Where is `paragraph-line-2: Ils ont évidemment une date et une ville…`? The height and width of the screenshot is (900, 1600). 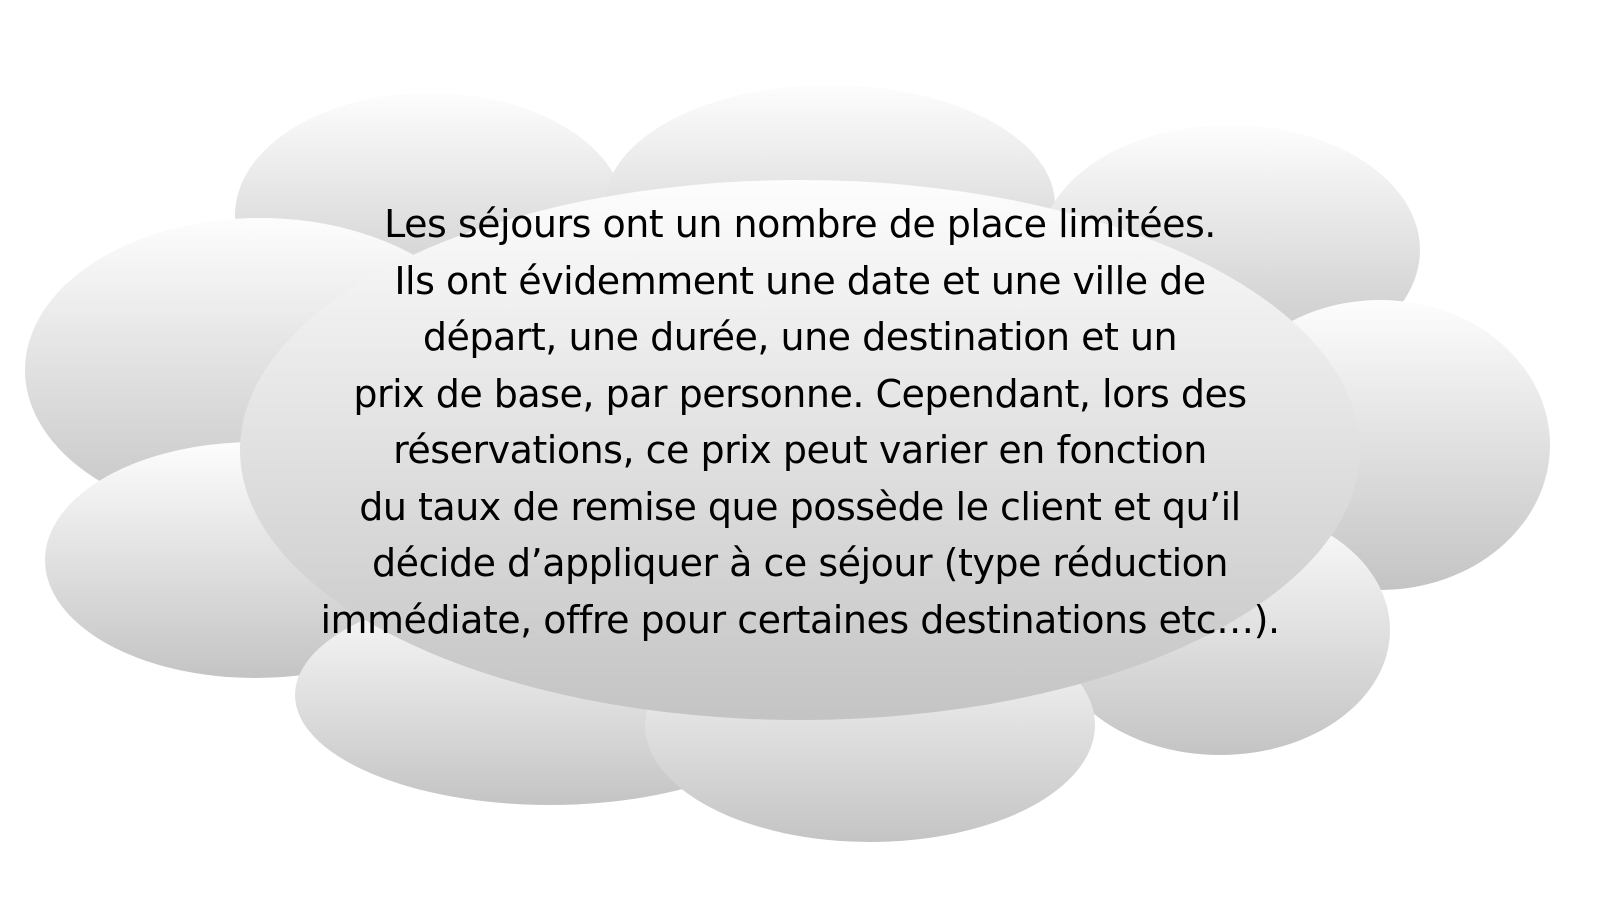
paragraph-line-2: Ils ont évidemment une date et une ville… is located at coordinates (800, 280).